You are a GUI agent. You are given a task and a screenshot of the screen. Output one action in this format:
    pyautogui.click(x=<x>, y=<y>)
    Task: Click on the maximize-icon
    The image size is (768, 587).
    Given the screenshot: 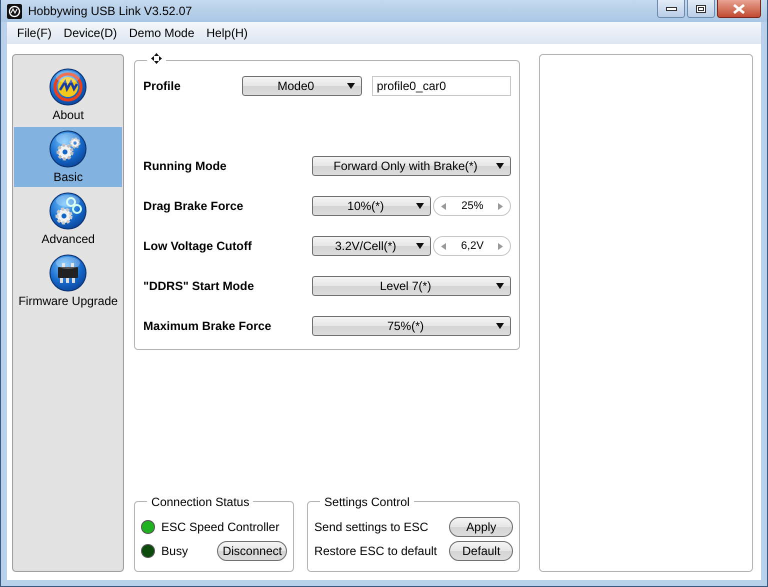 What is the action you would take?
    pyautogui.click(x=701, y=8)
    